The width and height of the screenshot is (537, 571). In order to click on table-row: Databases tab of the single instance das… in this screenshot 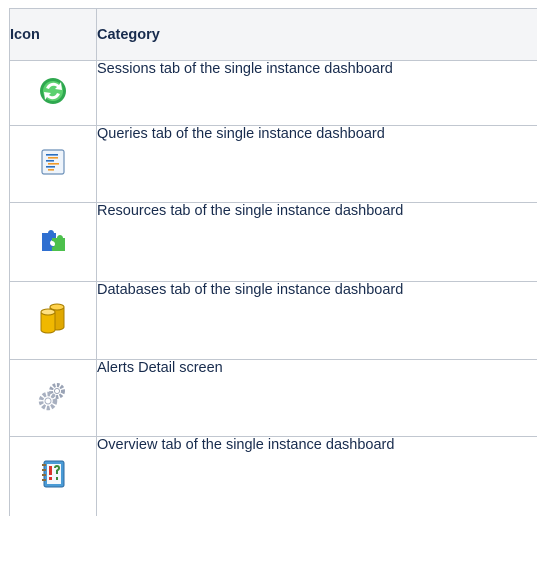, I will do `click(273, 320)`.